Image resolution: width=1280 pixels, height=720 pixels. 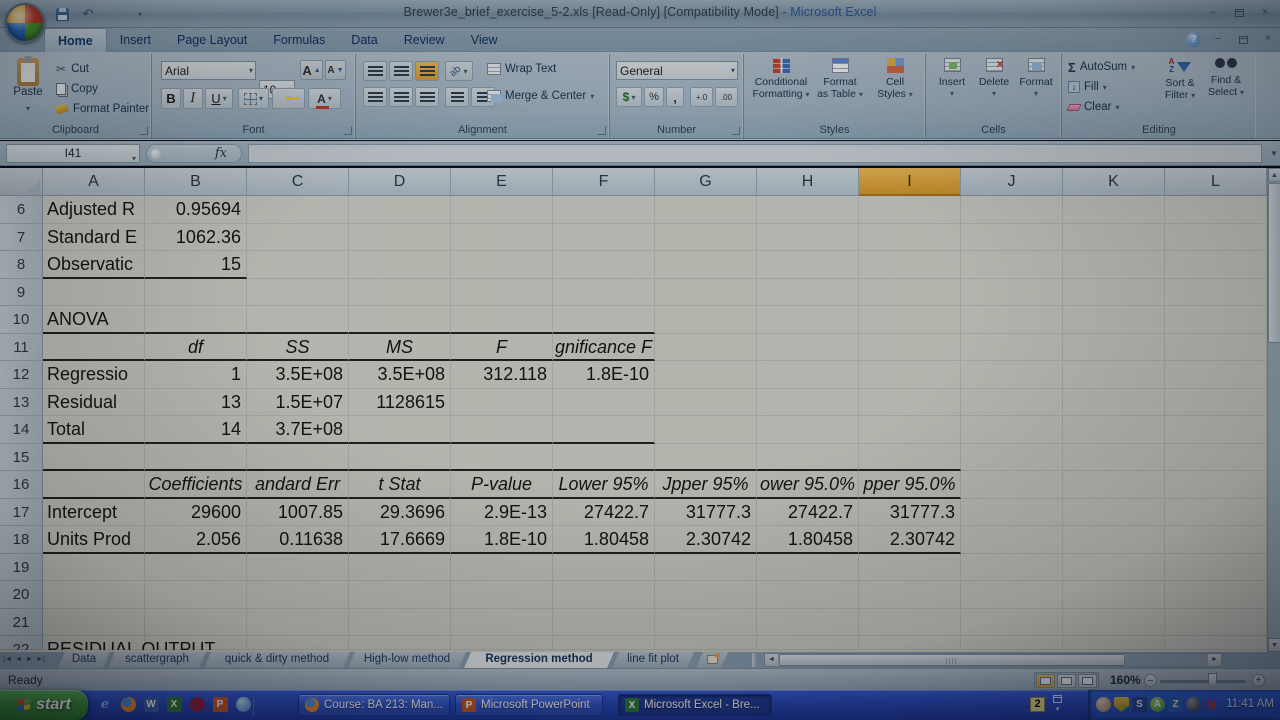 What do you see at coordinates (1114, 430) in the screenshot?
I see `cell-K14` at bounding box center [1114, 430].